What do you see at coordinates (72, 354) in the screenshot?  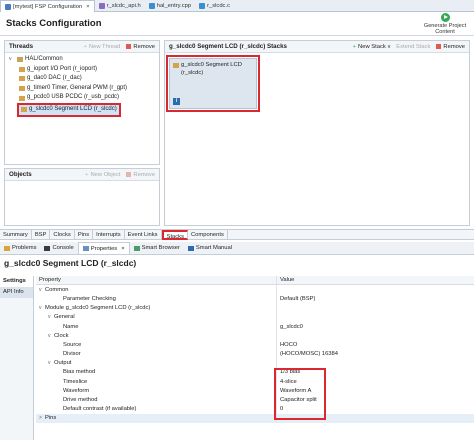 I see `property-name: Divisor` at bounding box center [72, 354].